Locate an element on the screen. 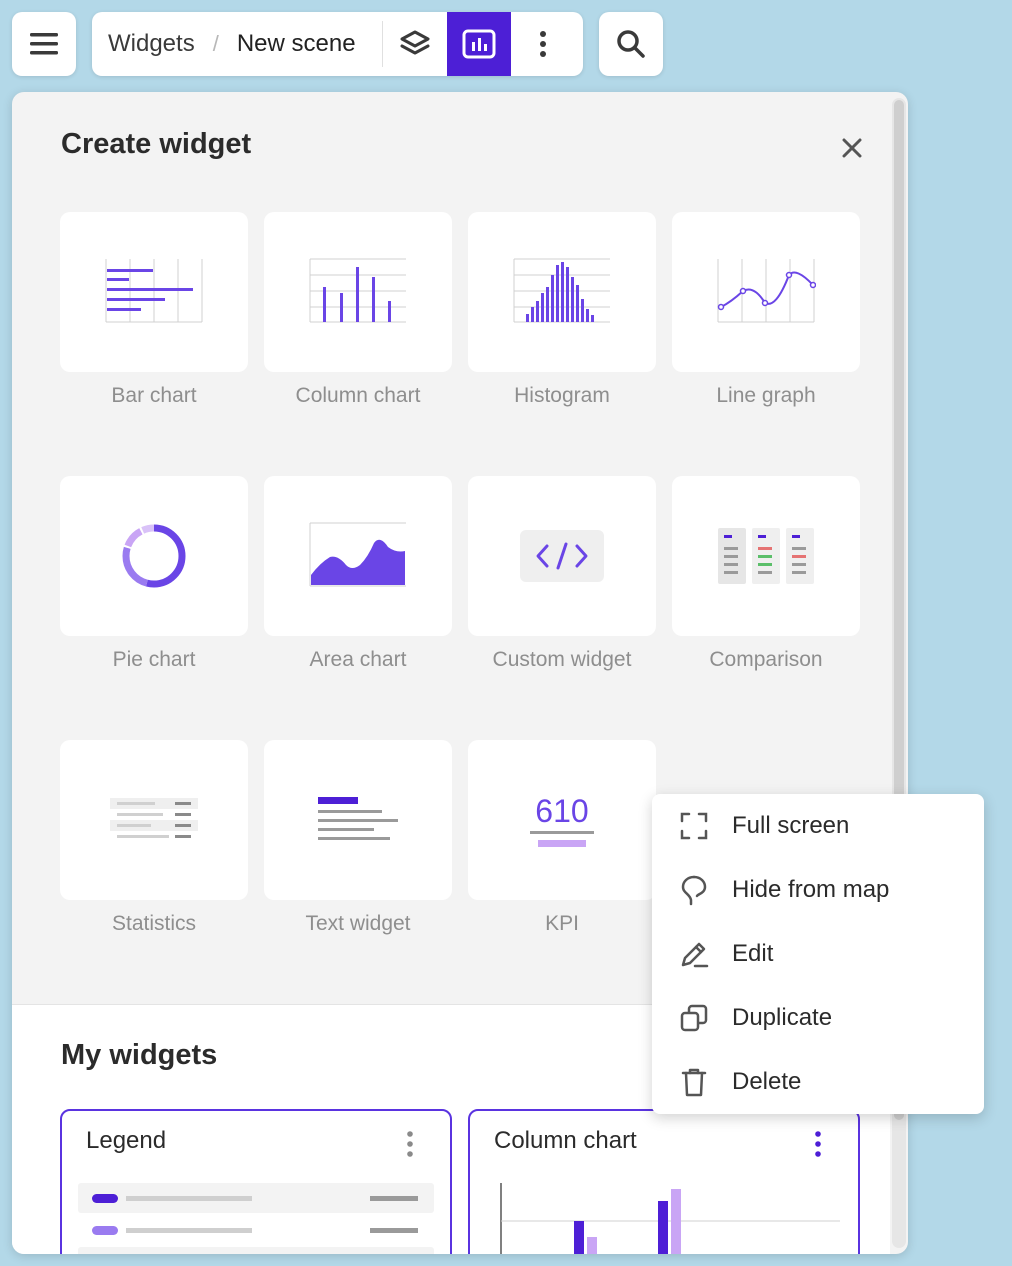 Image resolution: width=1012 pixels, height=1266 pixels. search-icon is located at coordinates (631, 44).